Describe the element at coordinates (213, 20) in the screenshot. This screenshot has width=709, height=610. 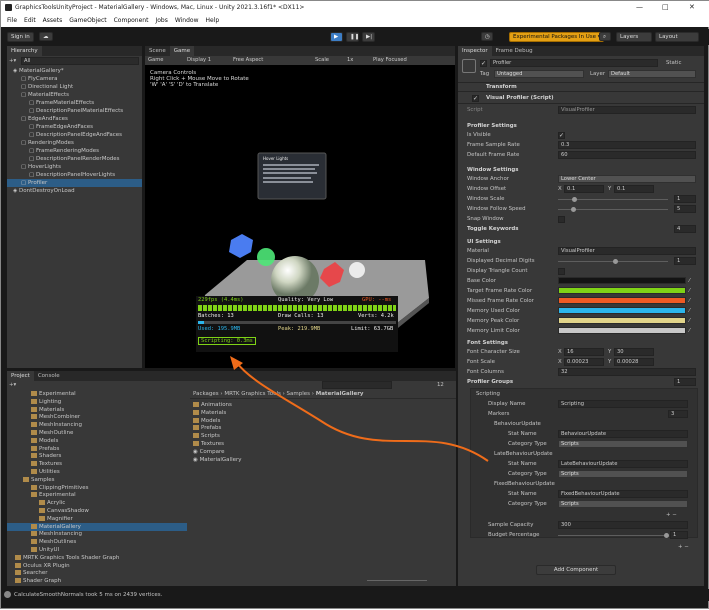
I see `menu-help: Help` at that location.